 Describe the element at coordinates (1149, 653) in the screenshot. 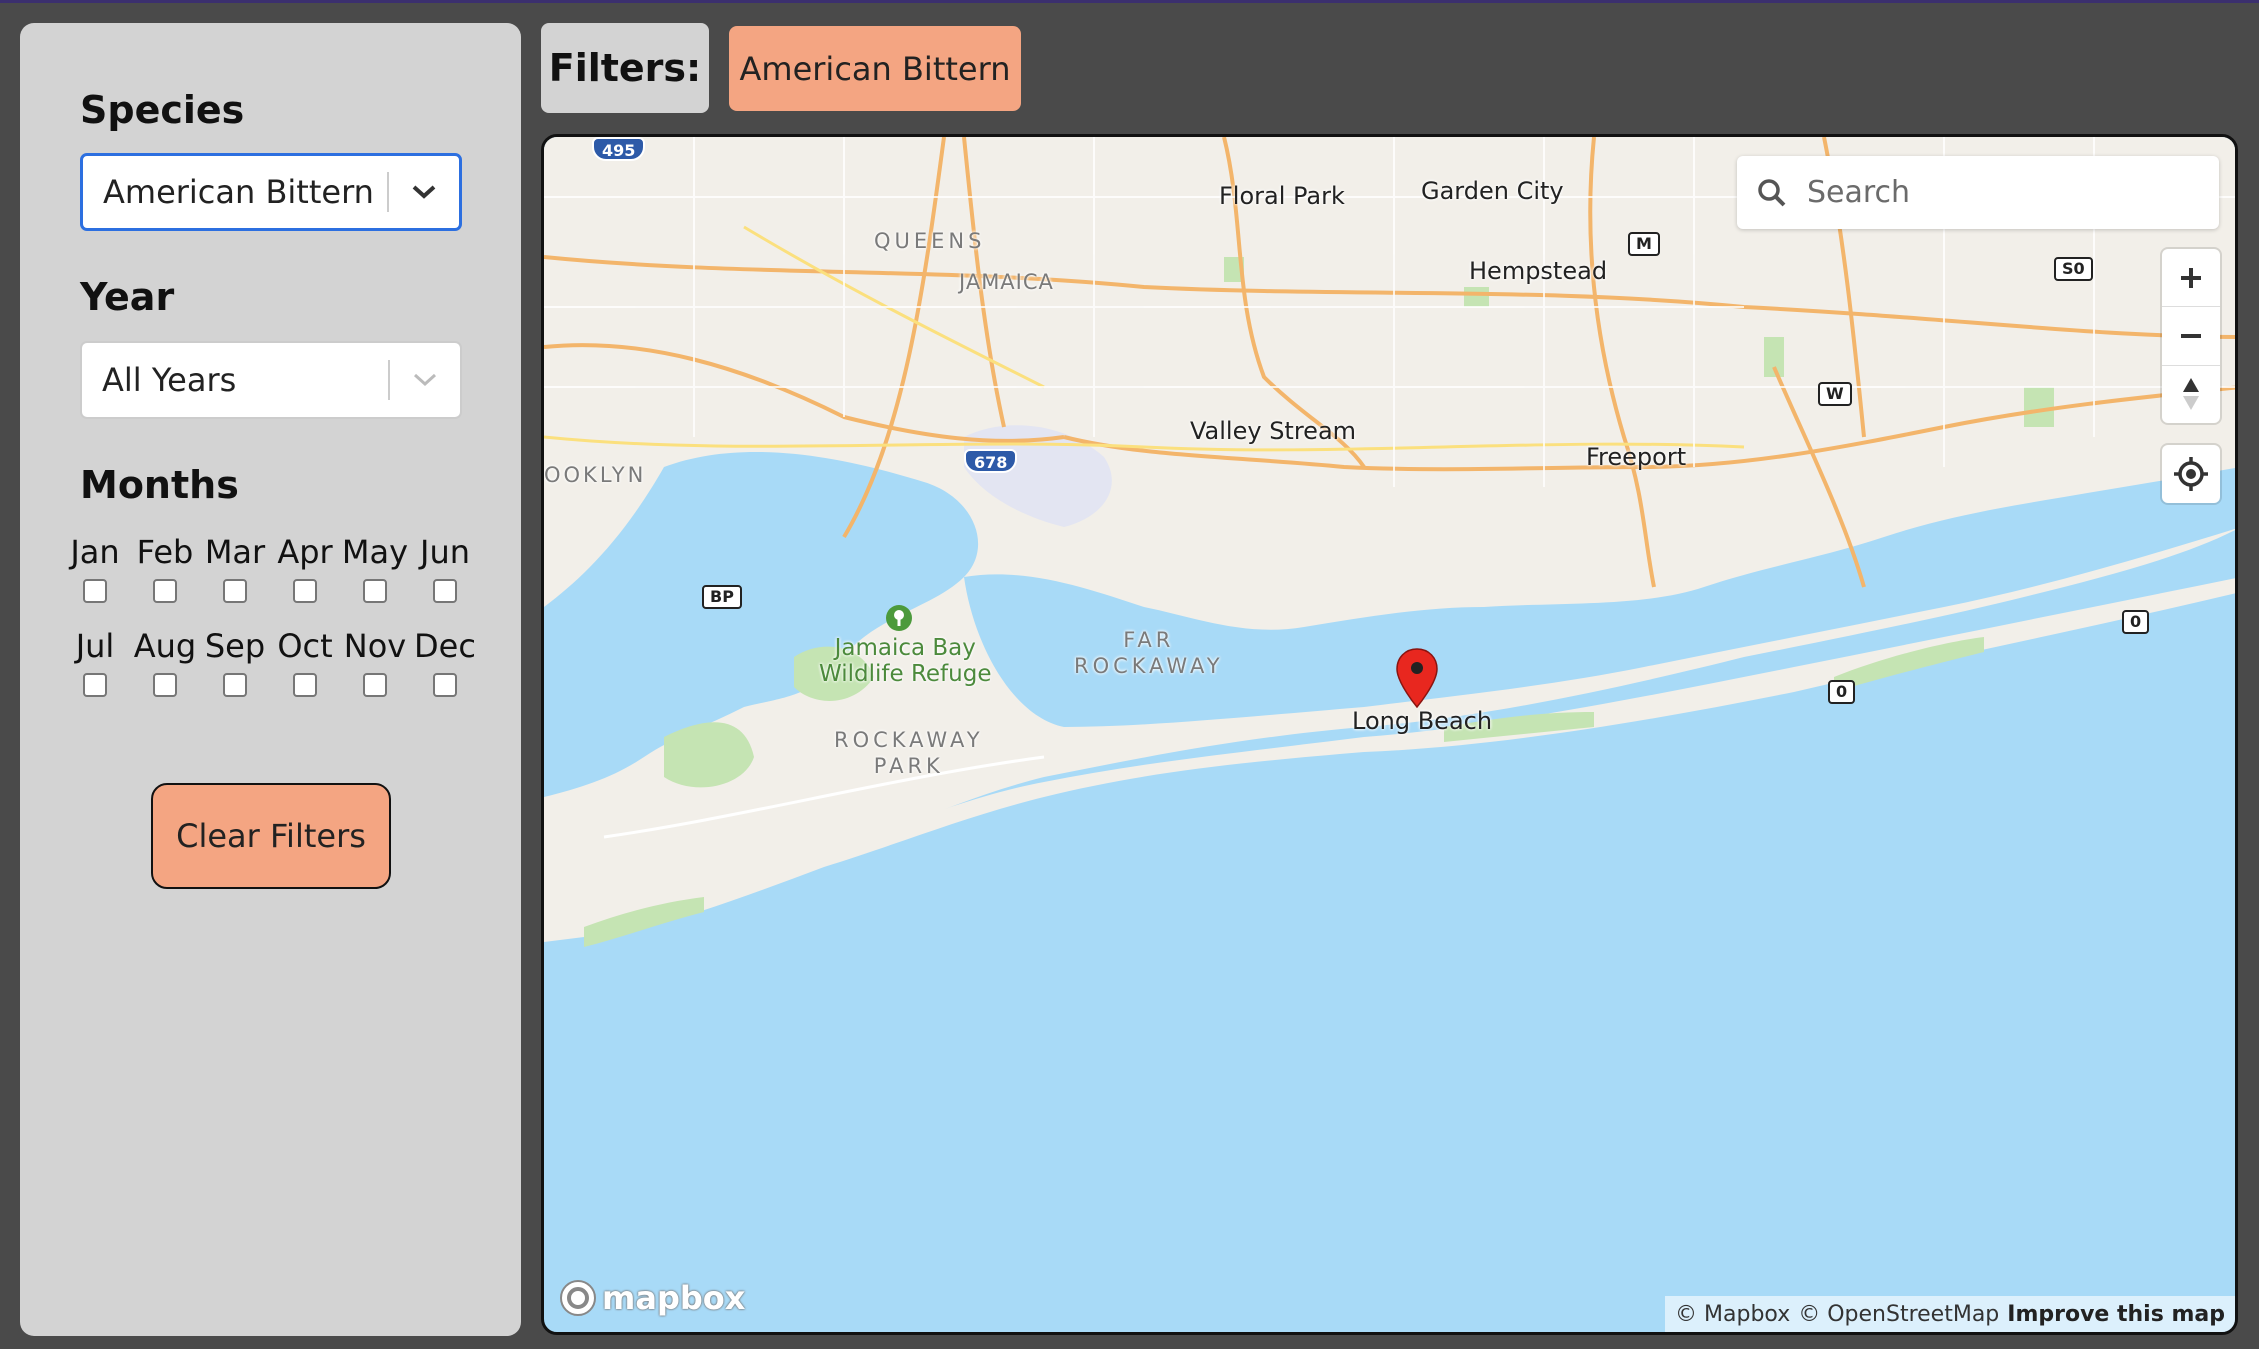

I see `place-far-rockaway: FAR ROCKAWAY` at that location.